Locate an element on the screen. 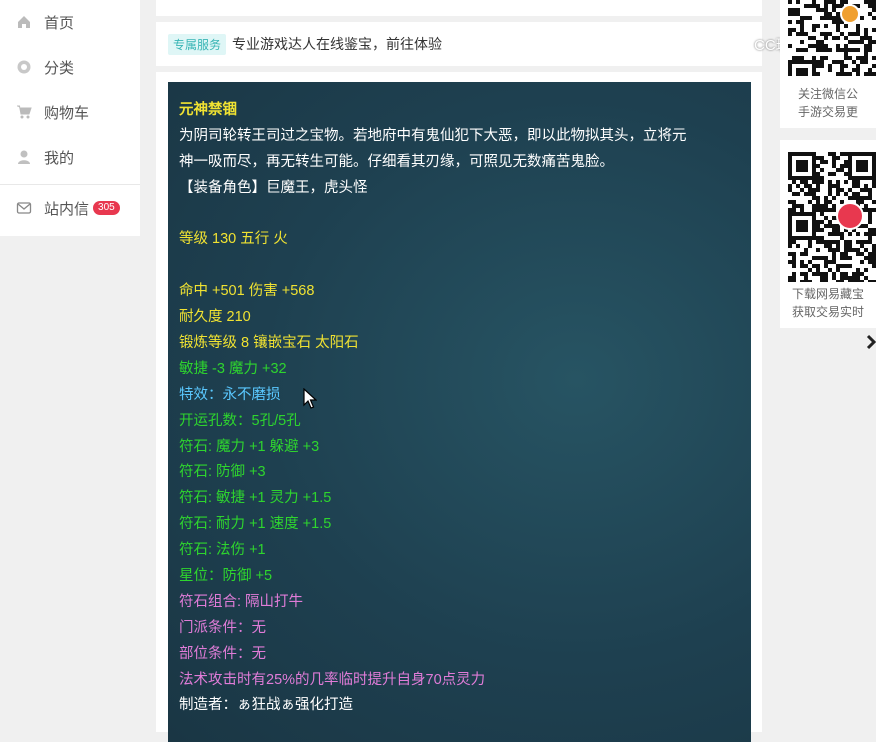  sidebar-item-mine: 我的 is located at coordinates (70, 157).